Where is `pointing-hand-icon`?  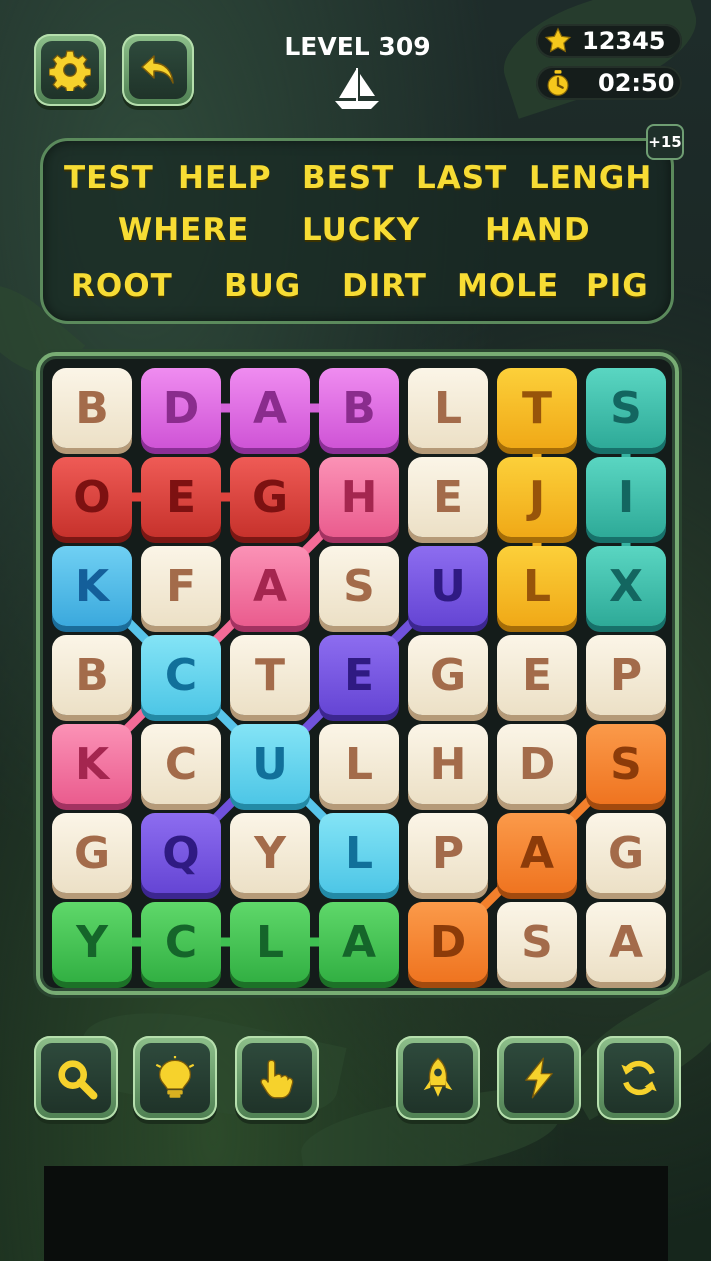 pointing-hand-icon is located at coordinates (277, 1079).